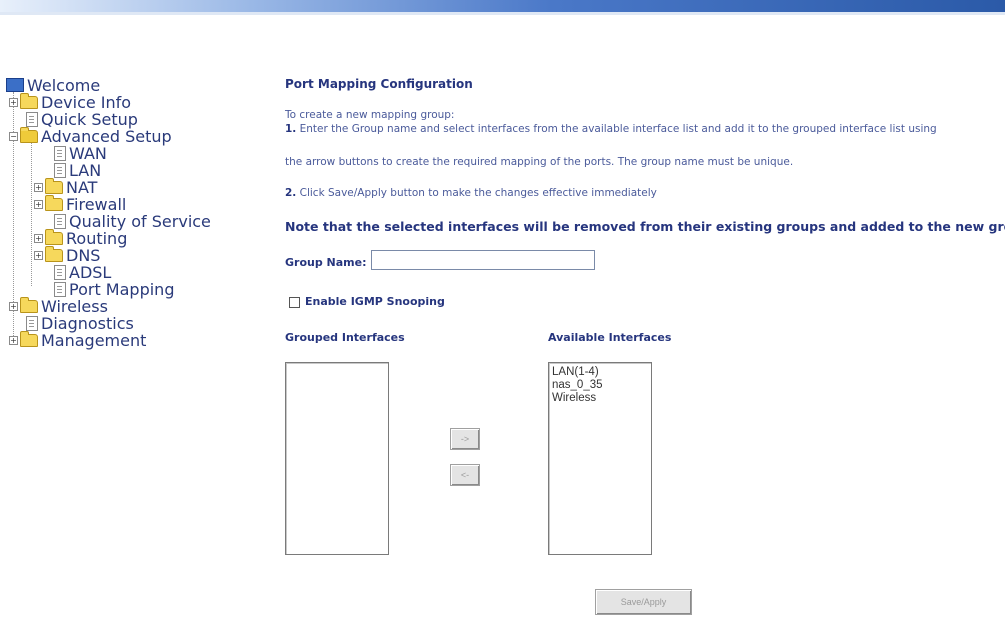 The height and width of the screenshot is (618, 1005). What do you see at coordinates (294, 302) in the screenshot?
I see `igmp-snooping-checkbox` at bounding box center [294, 302].